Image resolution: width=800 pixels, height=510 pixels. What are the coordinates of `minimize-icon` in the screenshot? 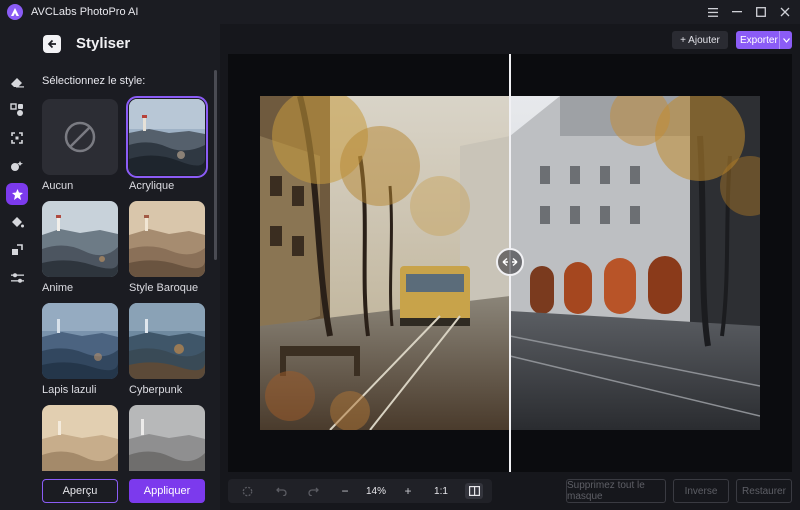 It's located at (737, 12).